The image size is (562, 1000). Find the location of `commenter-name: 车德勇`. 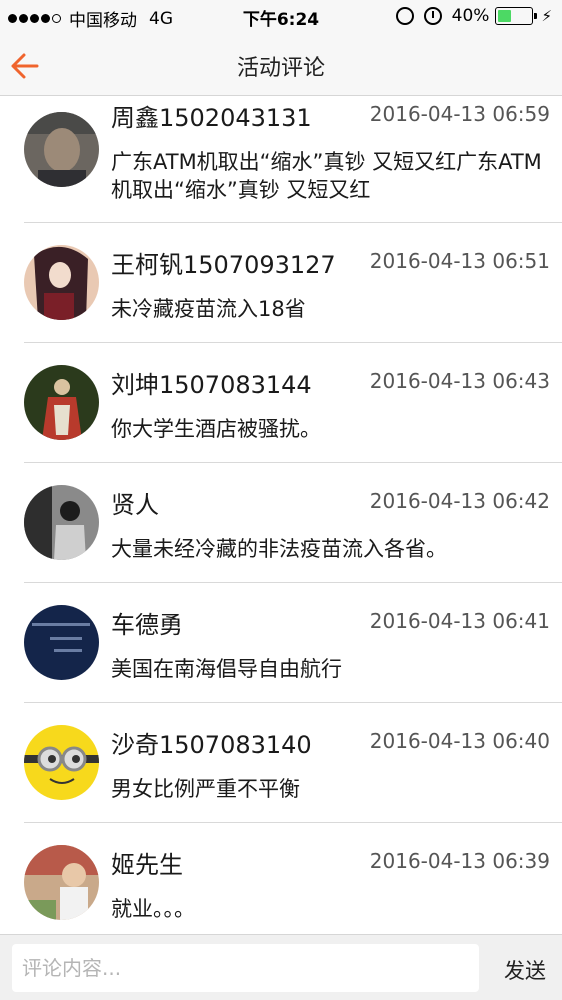

commenter-name: 车德勇 is located at coordinates (147, 625).